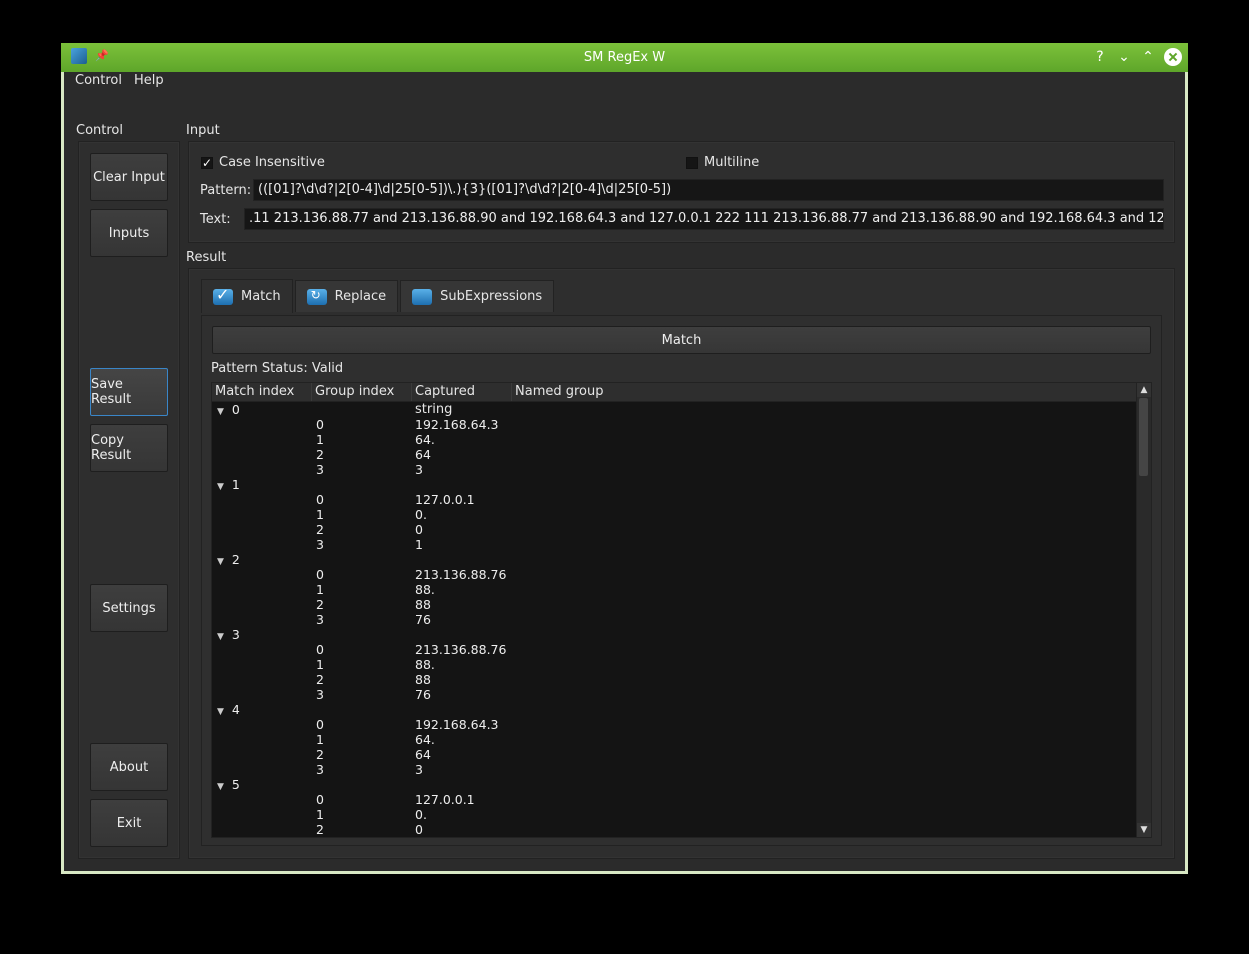 Image resolution: width=1249 pixels, height=954 pixels. What do you see at coordinates (129, 177) in the screenshot?
I see `clear-input-button: Clear Input` at bounding box center [129, 177].